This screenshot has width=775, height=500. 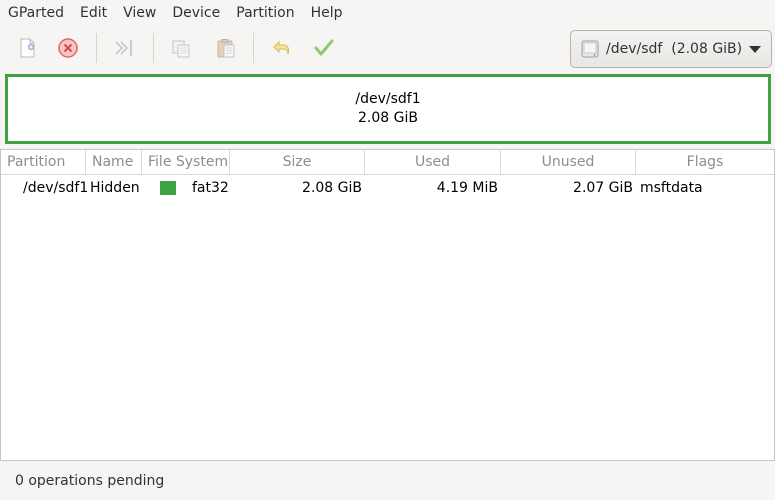 What do you see at coordinates (56, 188) in the screenshot?
I see `cell-partition: /dev/sdf1` at bounding box center [56, 188].